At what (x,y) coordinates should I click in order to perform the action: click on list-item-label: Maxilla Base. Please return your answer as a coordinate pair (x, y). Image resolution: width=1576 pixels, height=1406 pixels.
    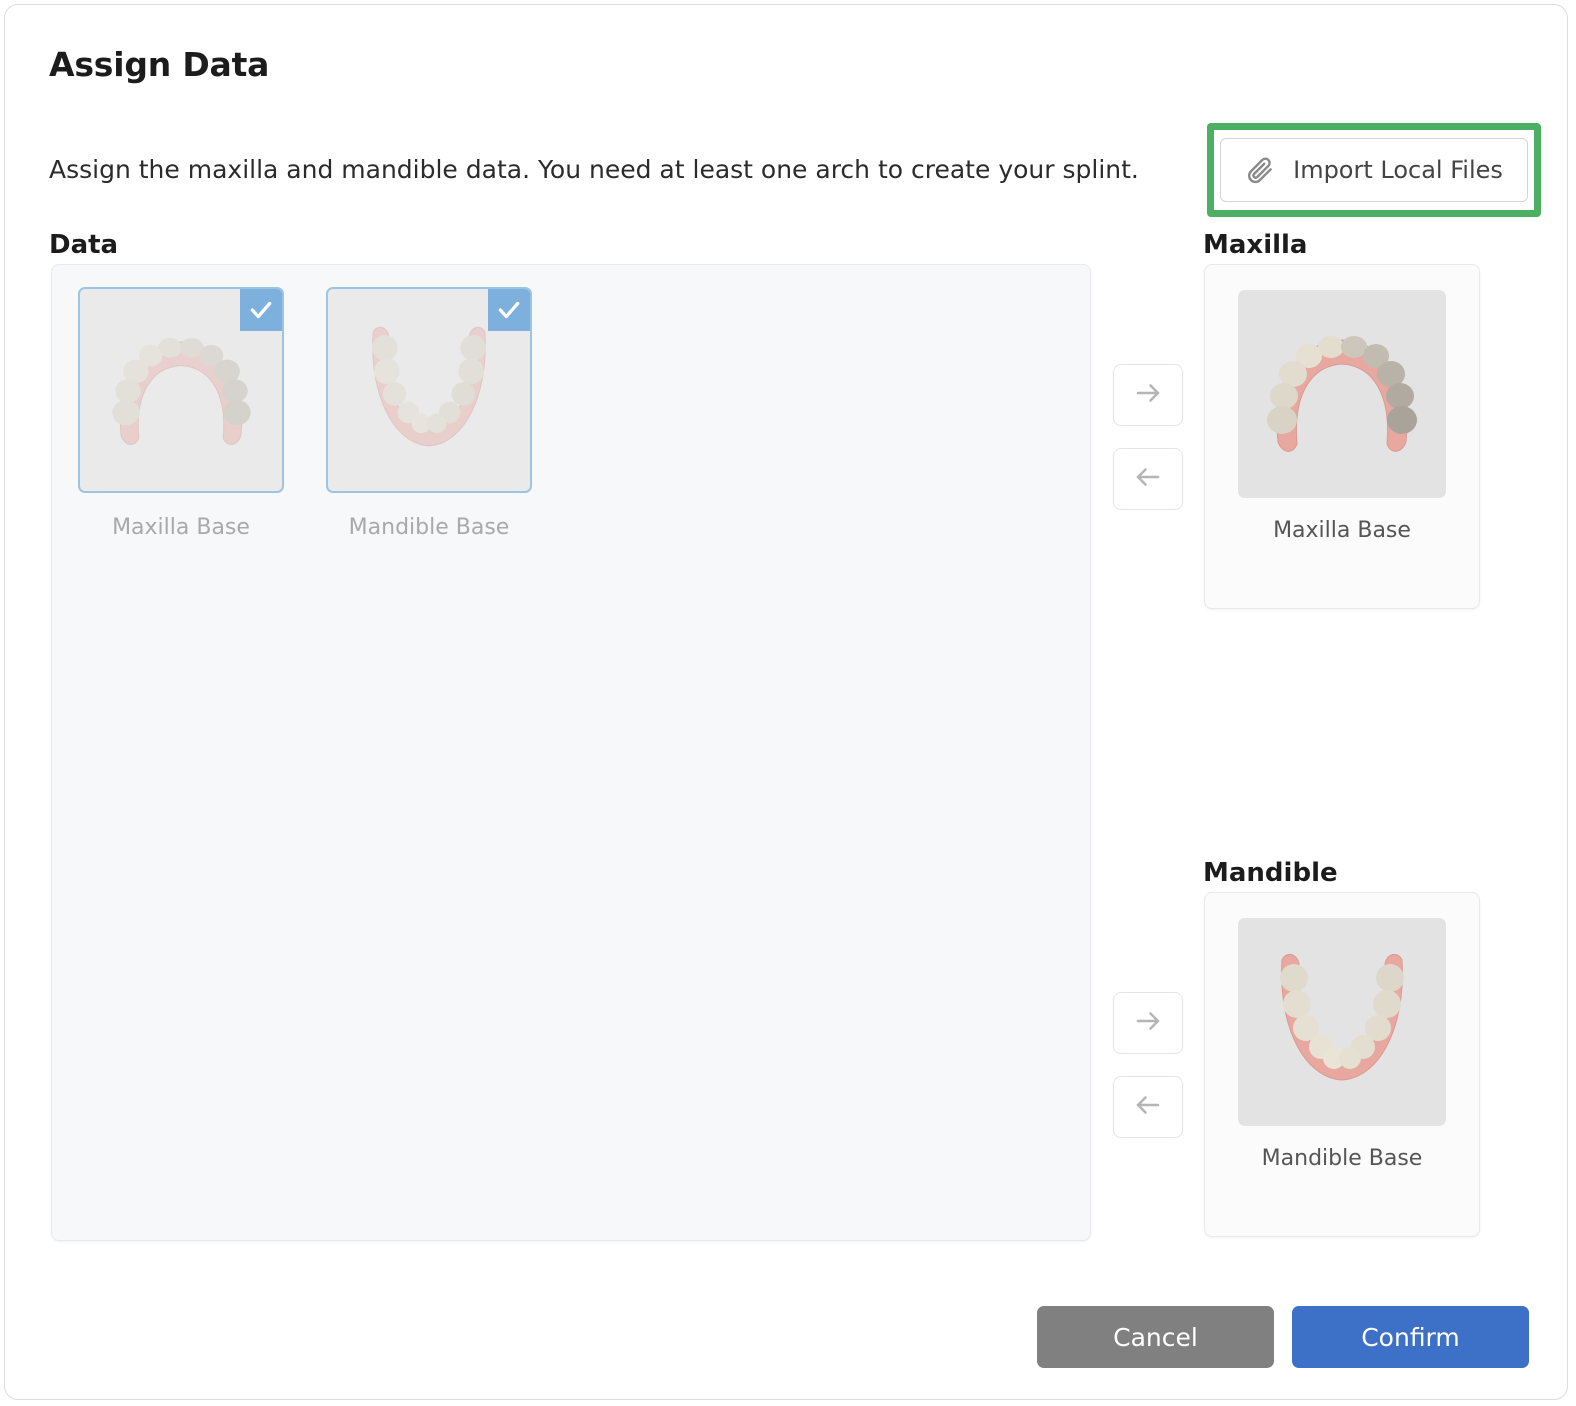
    Looking at the image, I should click on (181, 527).